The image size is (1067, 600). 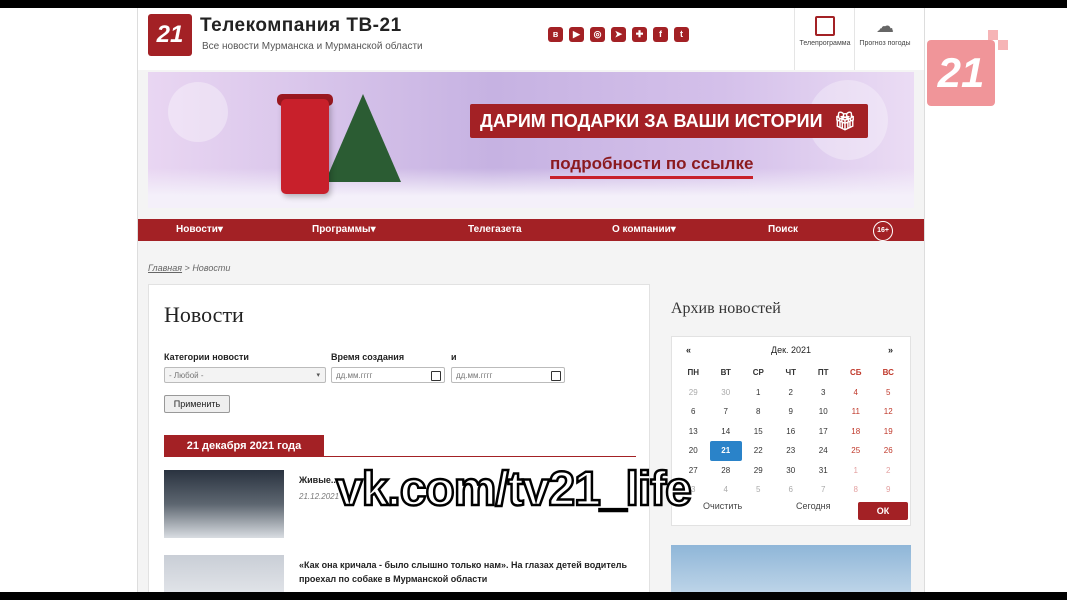 I want to click on nav-teletext: Телегазета, so click(x=495, y=230).